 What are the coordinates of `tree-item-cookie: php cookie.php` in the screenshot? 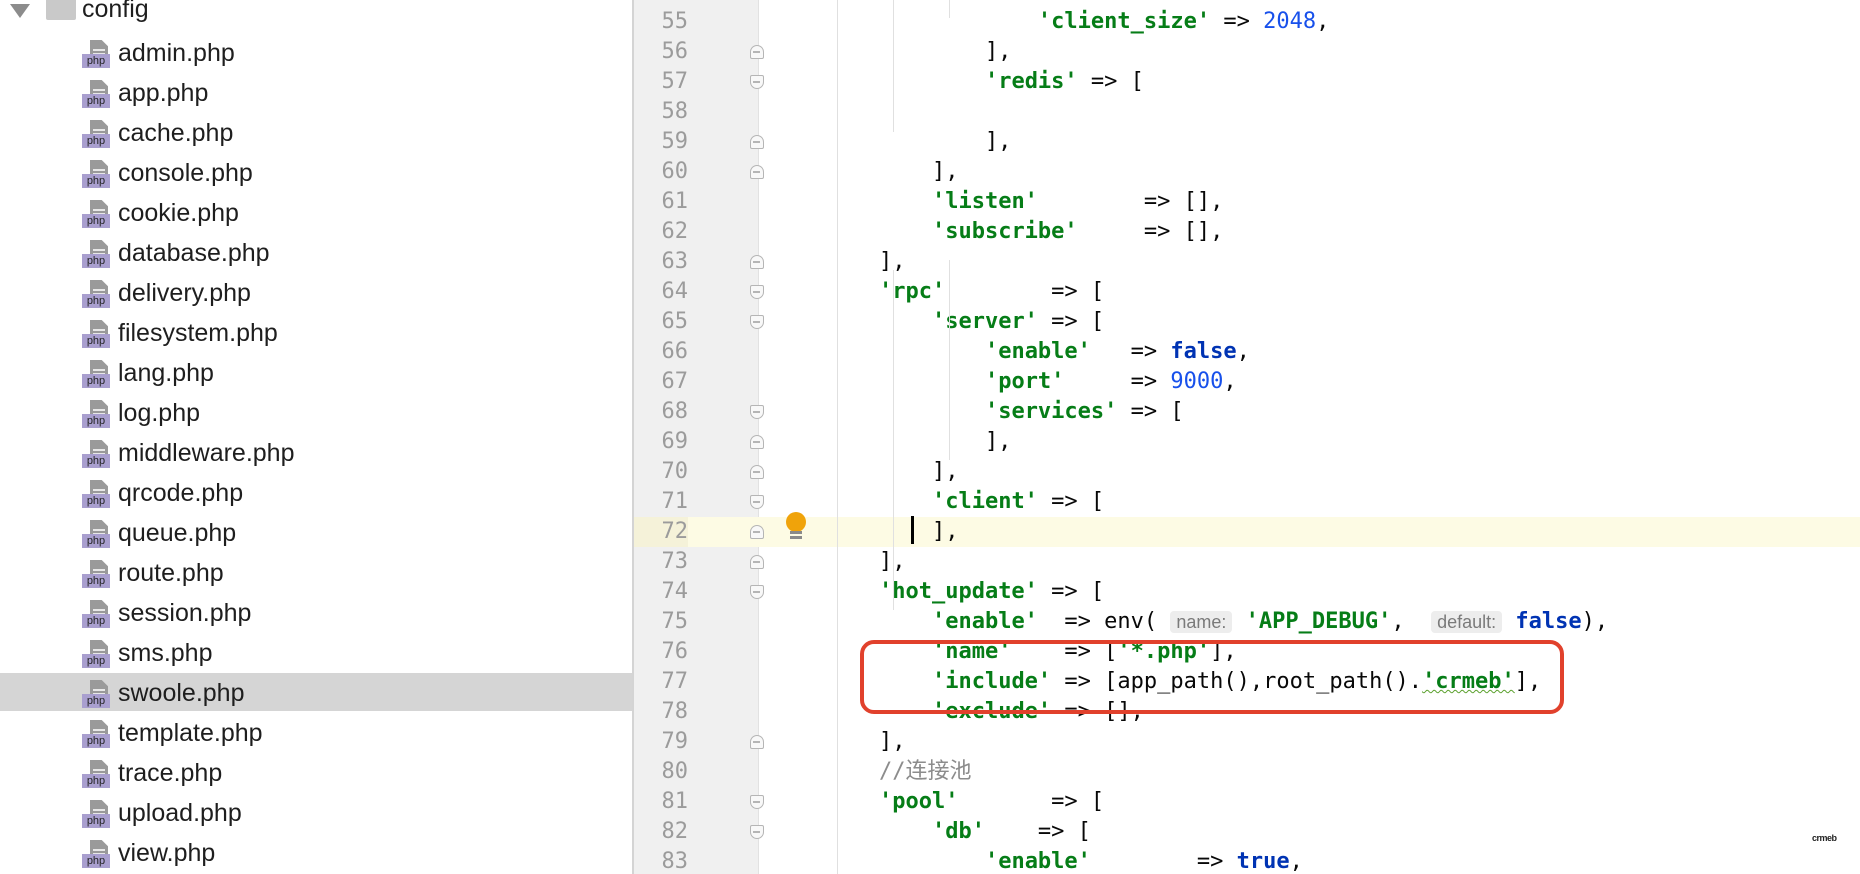 It's located at (316, 212).